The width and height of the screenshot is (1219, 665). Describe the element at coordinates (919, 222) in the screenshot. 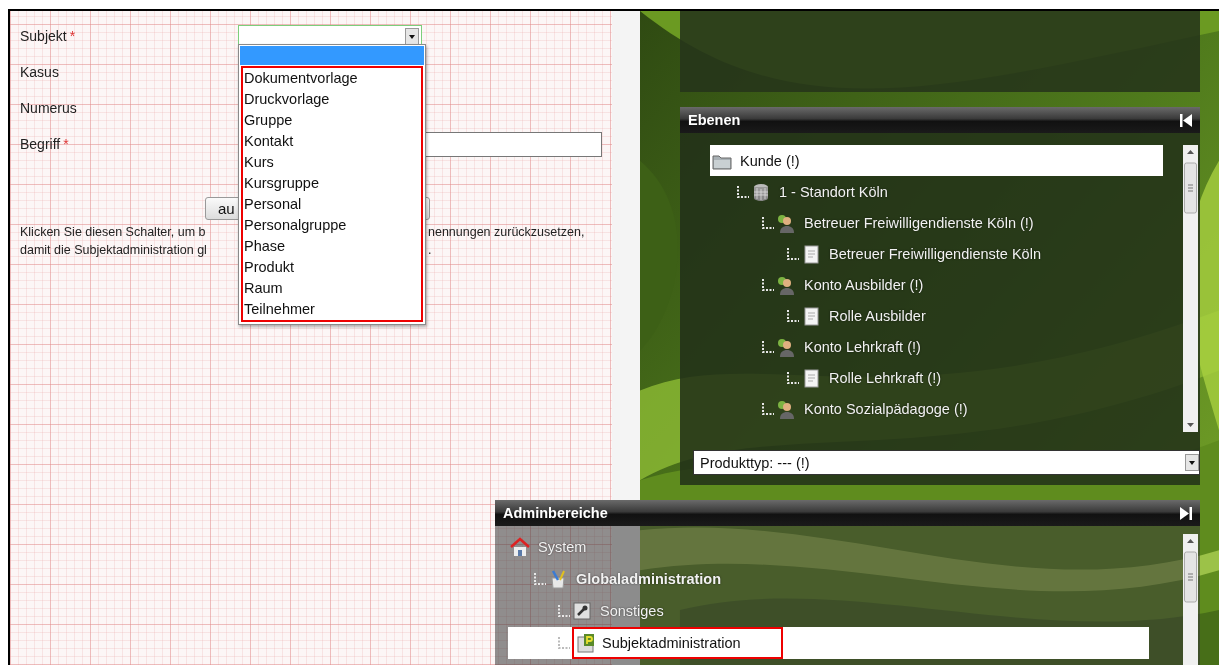

I see `tree-item-label: Betreuer Freiwilligendienste Köln (!)` at that location.